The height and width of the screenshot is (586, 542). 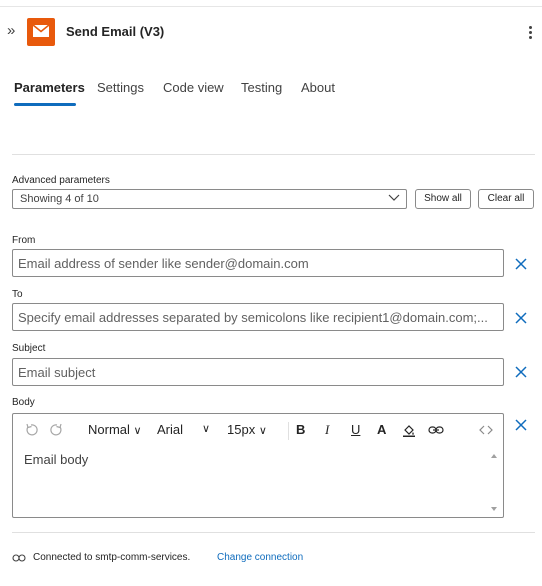 I want to click on to-input, so click(x=258, y=317).